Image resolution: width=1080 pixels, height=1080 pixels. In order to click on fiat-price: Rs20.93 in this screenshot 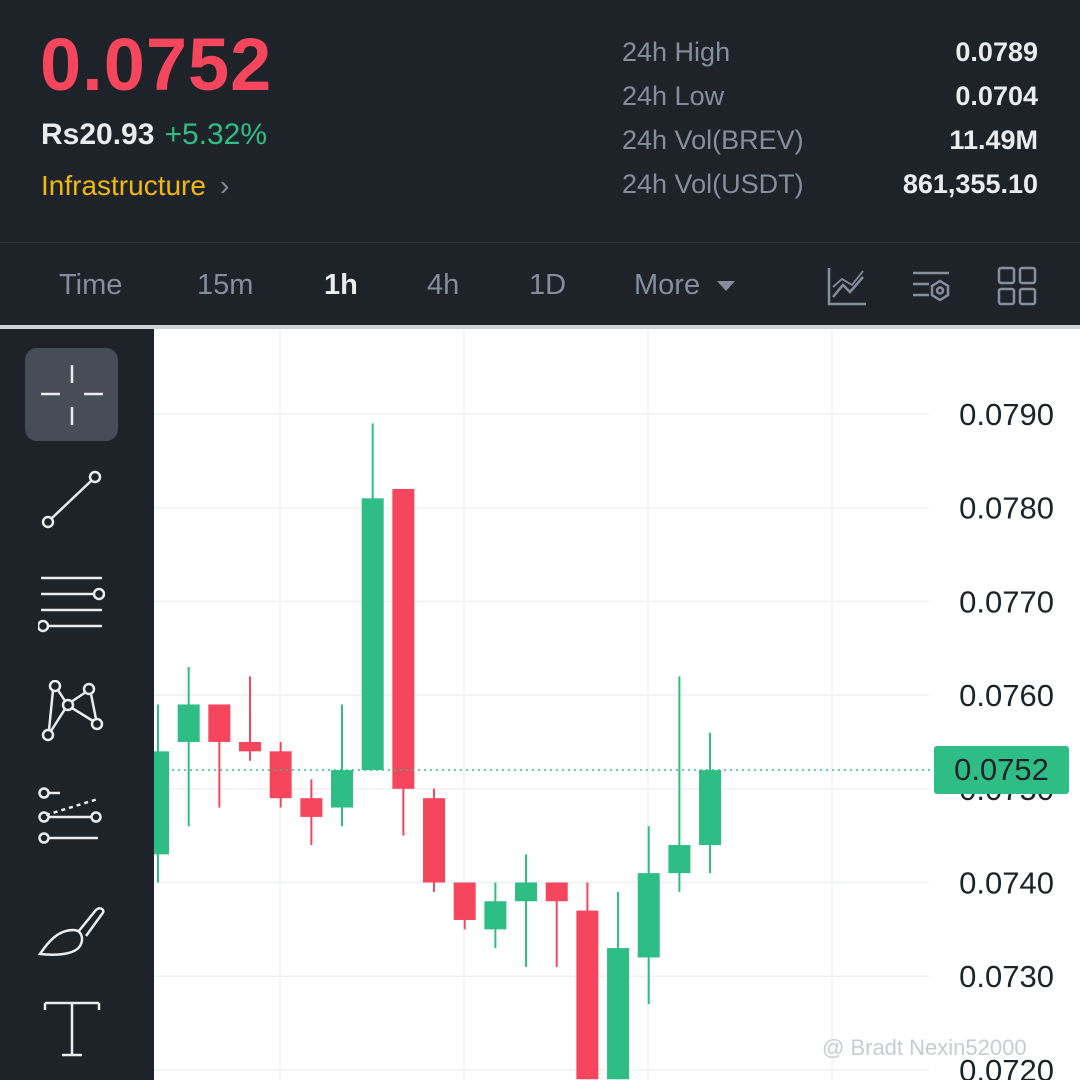, I will do `click(98, 134)`.